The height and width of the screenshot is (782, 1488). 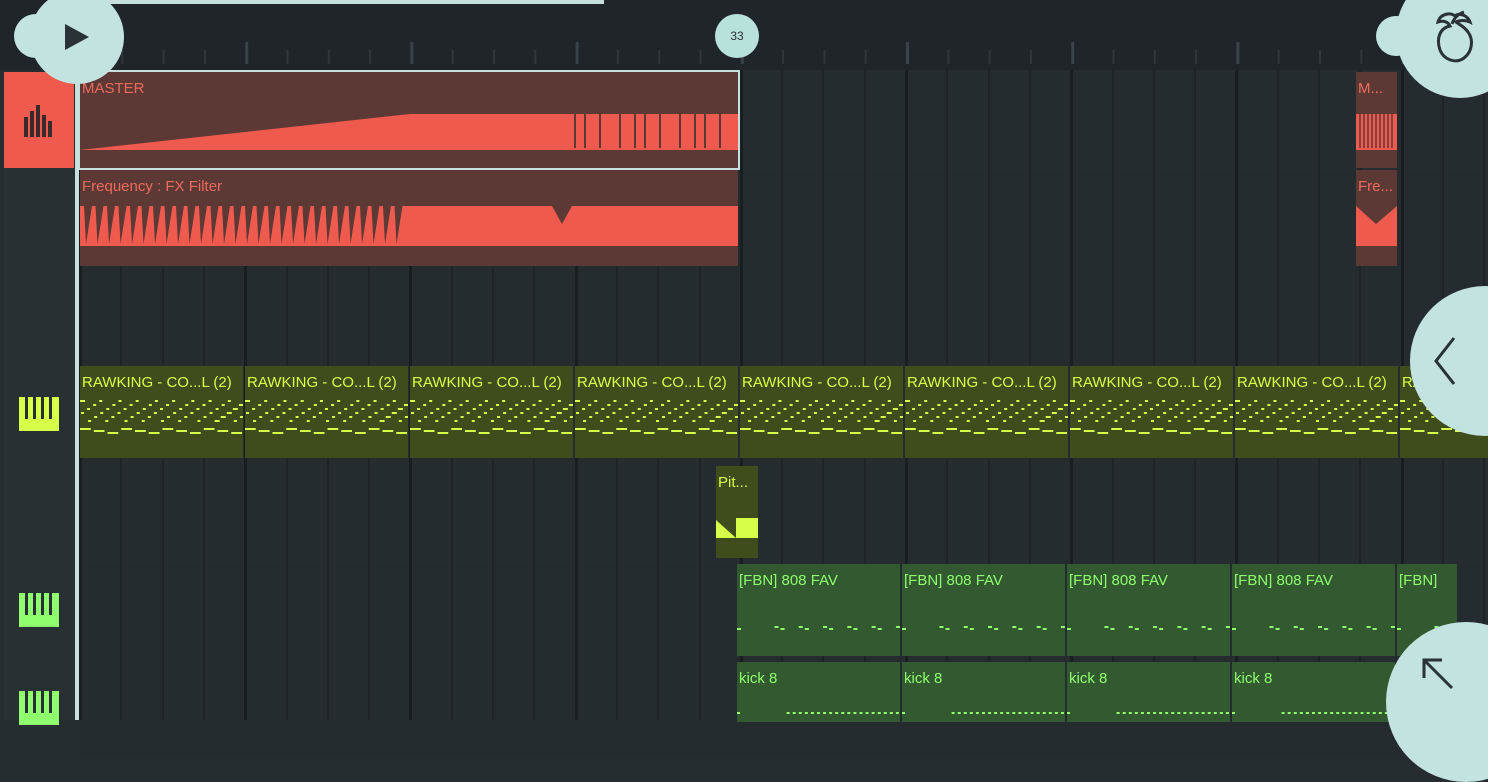 What do you see at coordinates (1445, 361) in the screenshot?
I see `chevron-left-icon` at bounding box center [1445, 361].